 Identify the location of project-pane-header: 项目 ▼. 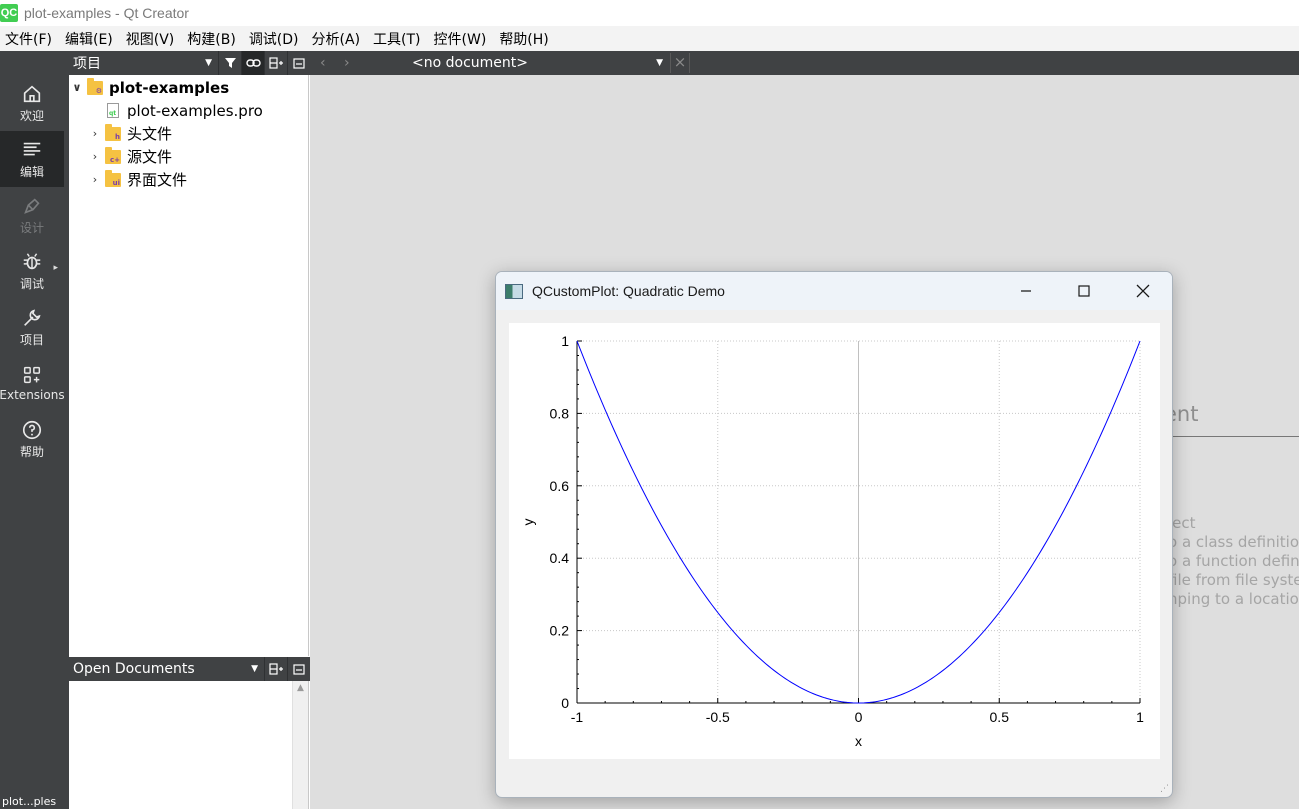
(189, 63).